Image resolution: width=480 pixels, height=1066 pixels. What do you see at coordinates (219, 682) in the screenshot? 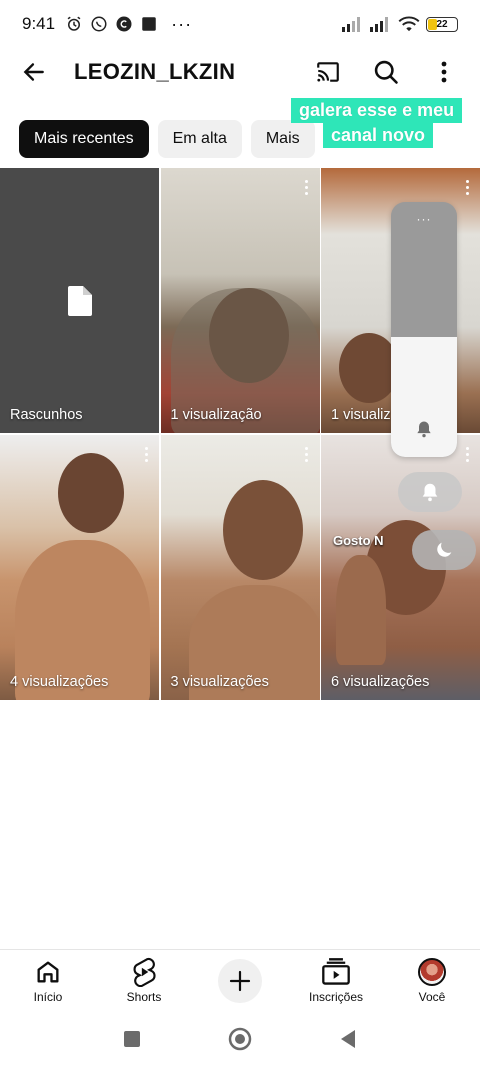
I see `tile-label: 3 visualizações` at bounding box center [219, 682].